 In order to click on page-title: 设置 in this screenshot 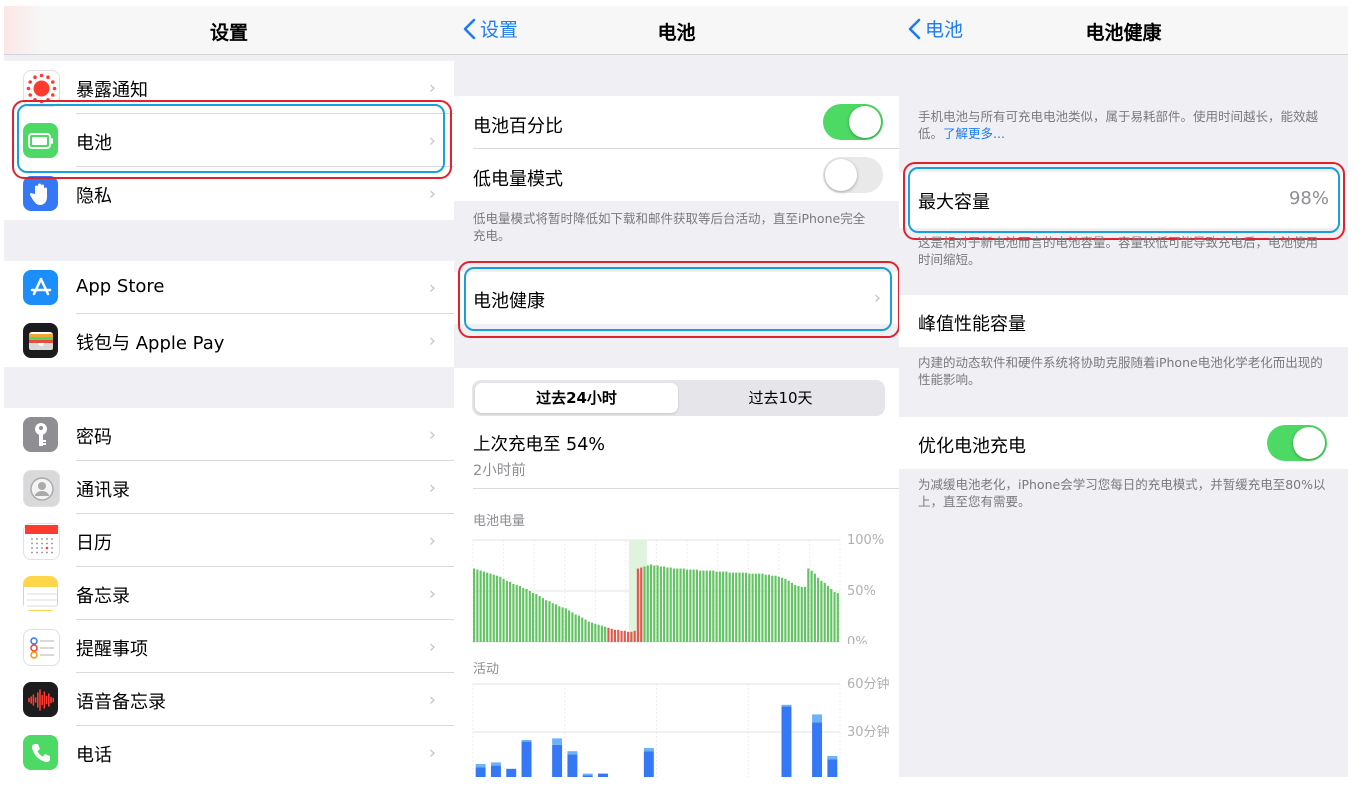, I will do `click(228, 33)`.